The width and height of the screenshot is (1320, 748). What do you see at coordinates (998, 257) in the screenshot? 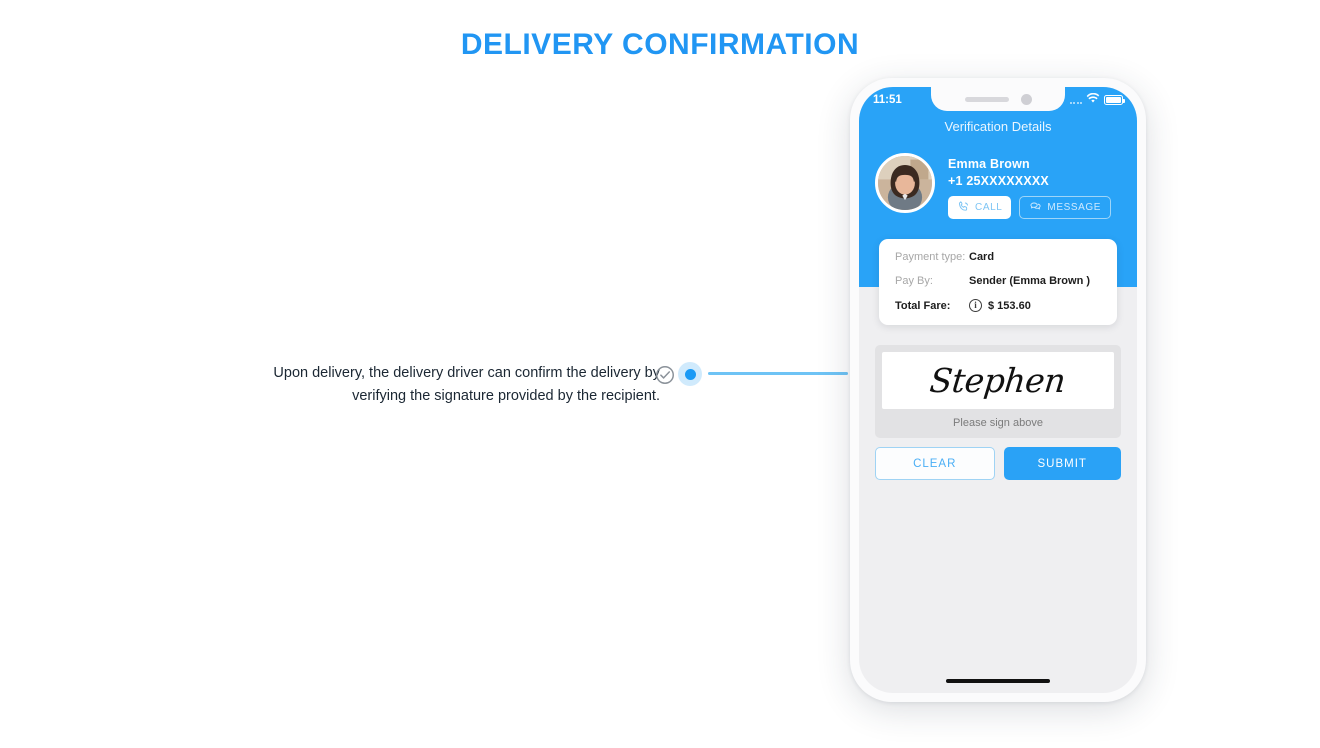
I see `payment-row-type: Payment type: Card` at bounding box center [998, 257].